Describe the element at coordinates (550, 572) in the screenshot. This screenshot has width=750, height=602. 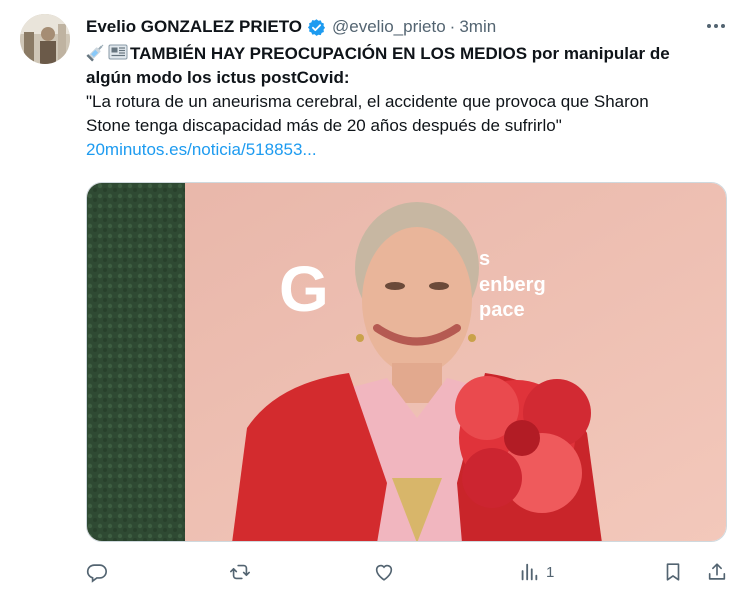
I see `views-count: 1` at that location.